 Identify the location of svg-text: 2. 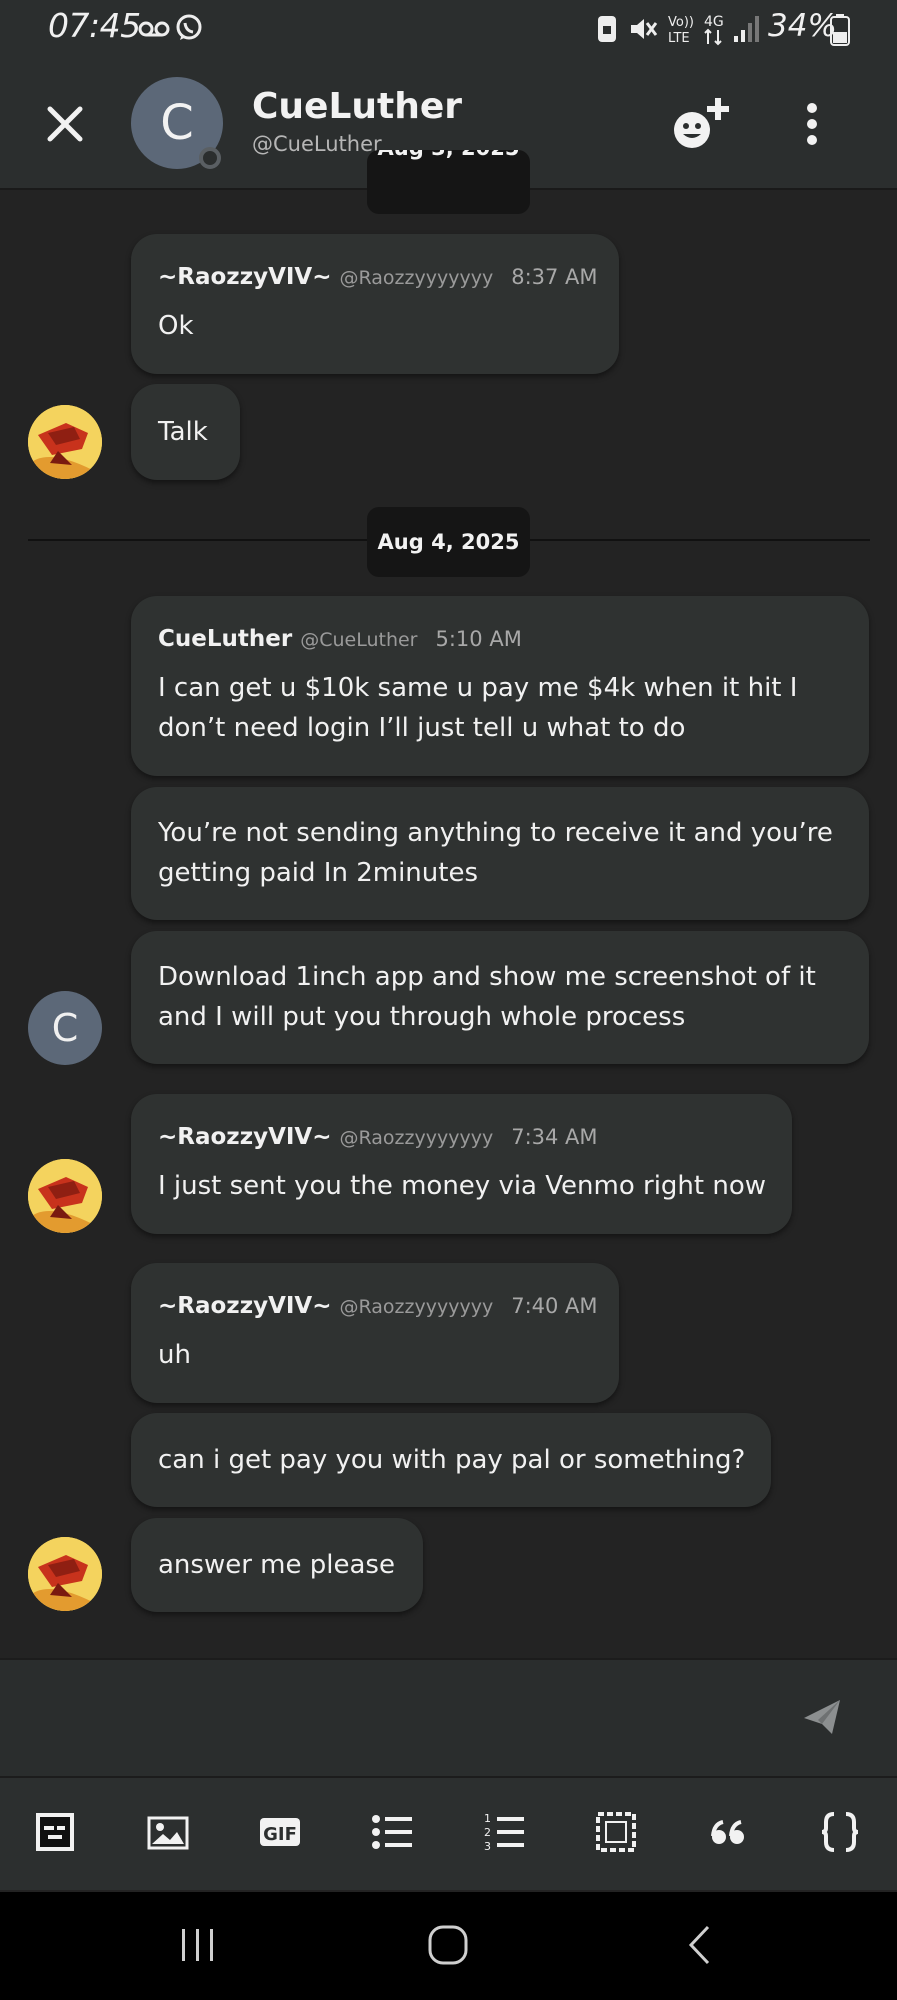
(487, 1832).